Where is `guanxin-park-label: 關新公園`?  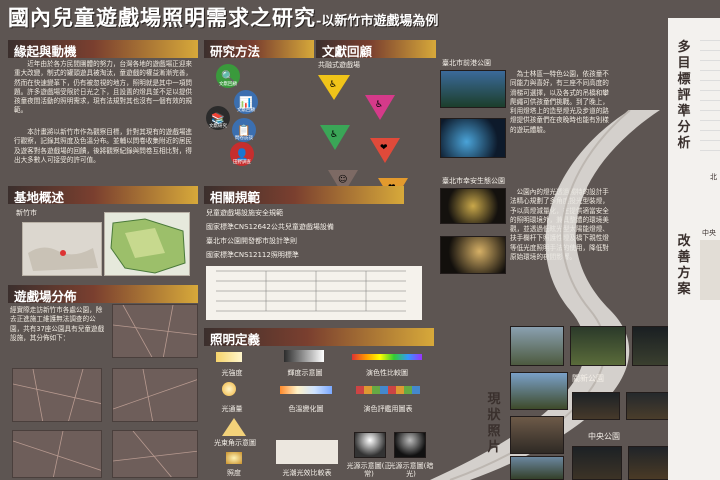 guanxin-park-label: 關新公園 is located at coordinates (588, 378).